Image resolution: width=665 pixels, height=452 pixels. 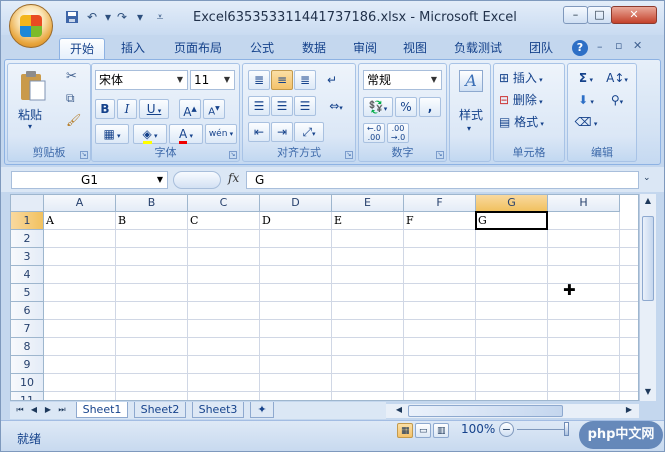 What do you see at coordinates (332, 80) in the screenshot?
I see `wrap-text-button: ↵` at bounding box center [332, 80].